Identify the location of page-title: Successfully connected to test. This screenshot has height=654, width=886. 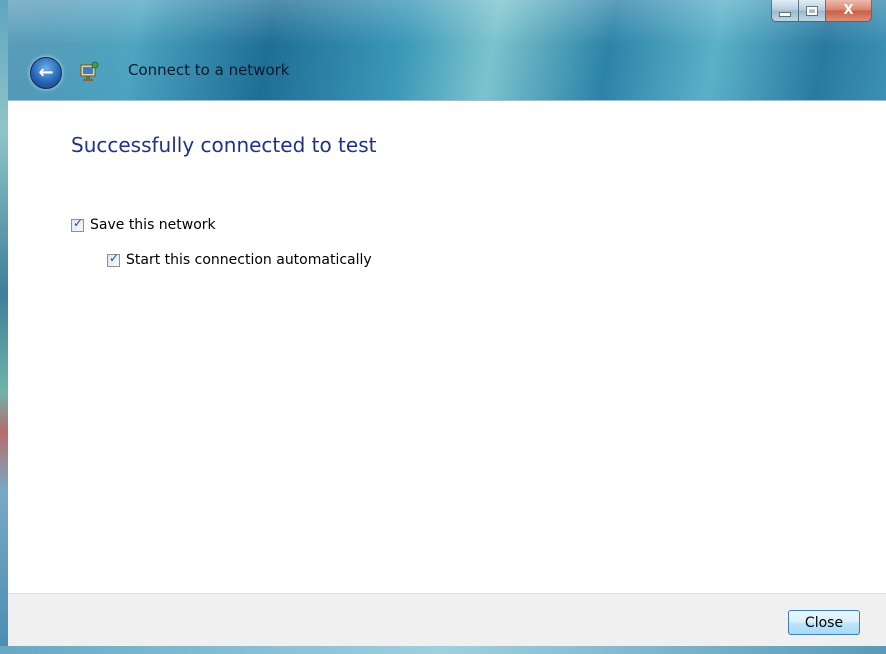
(224, 145).